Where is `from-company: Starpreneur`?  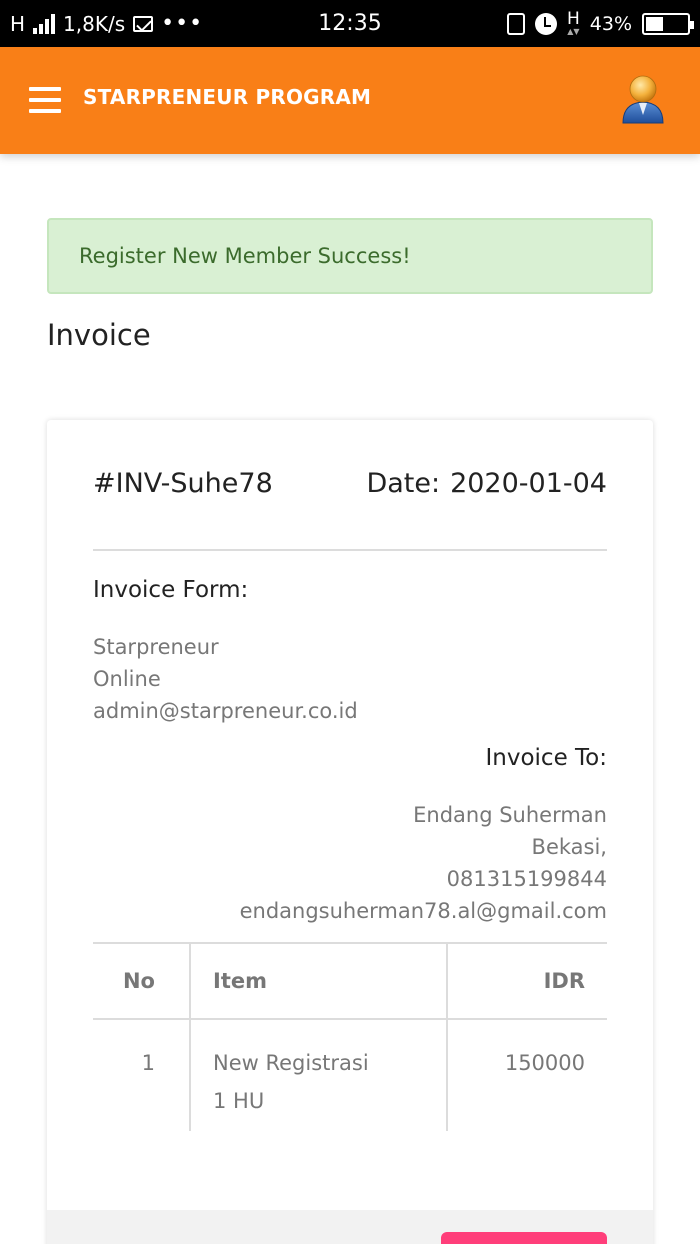
from-company: Starpreneur is located at coordinates (156, 647).